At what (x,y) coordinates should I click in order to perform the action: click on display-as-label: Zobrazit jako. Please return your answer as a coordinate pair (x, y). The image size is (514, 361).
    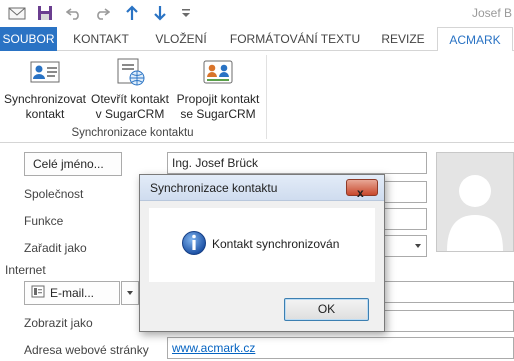
    Looking at the image, I should click on (58, 323).